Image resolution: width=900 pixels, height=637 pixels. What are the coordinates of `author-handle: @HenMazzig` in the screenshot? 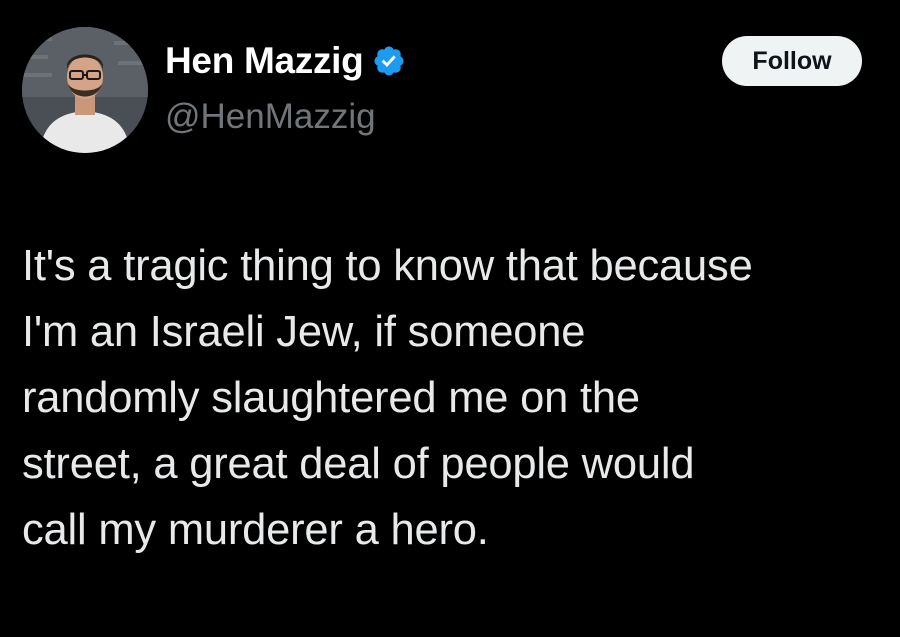 It's located at (270, 117).